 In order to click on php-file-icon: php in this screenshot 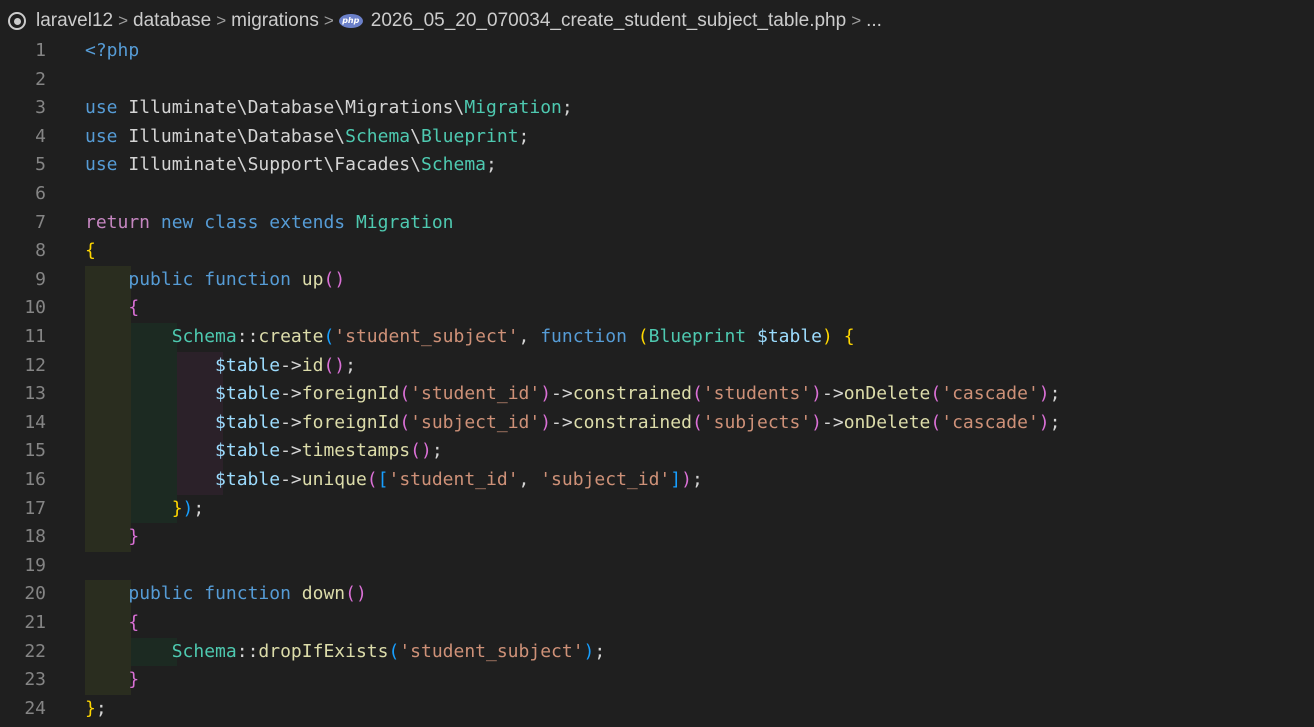, I will do `click(350, 21)`.